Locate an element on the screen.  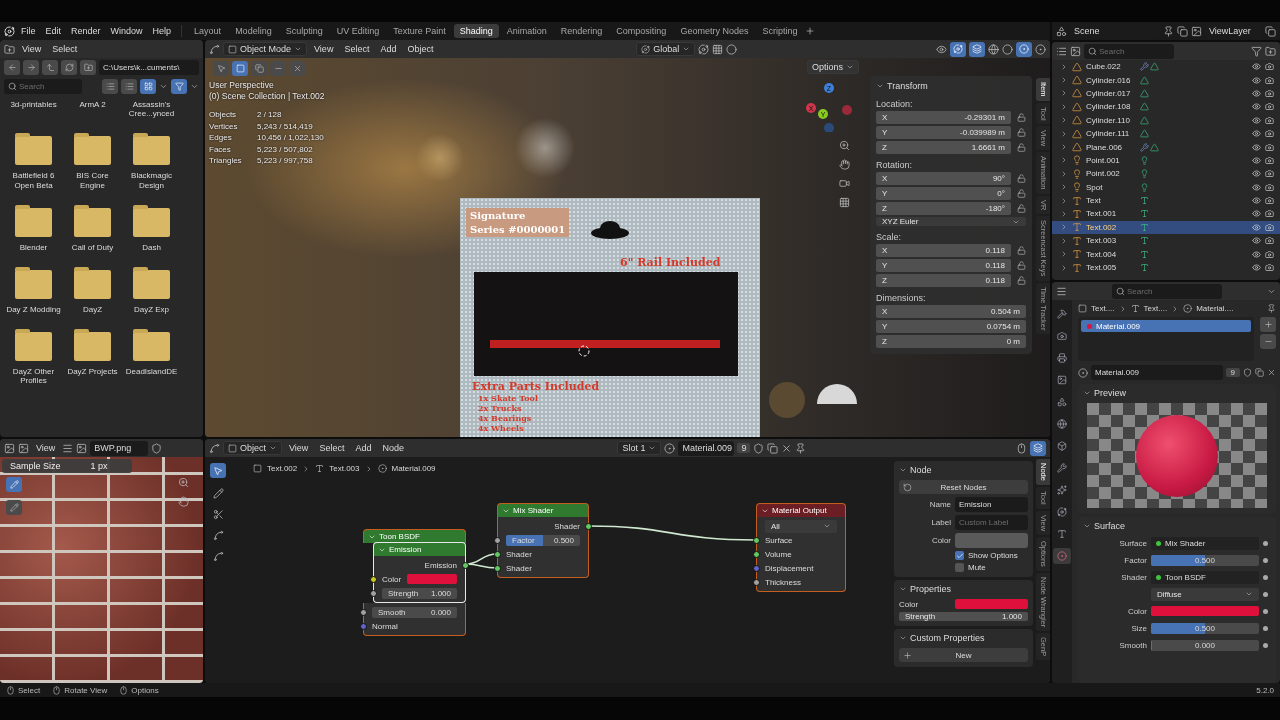
node-header: Toon BSDF is located at coordinates (414, 536).